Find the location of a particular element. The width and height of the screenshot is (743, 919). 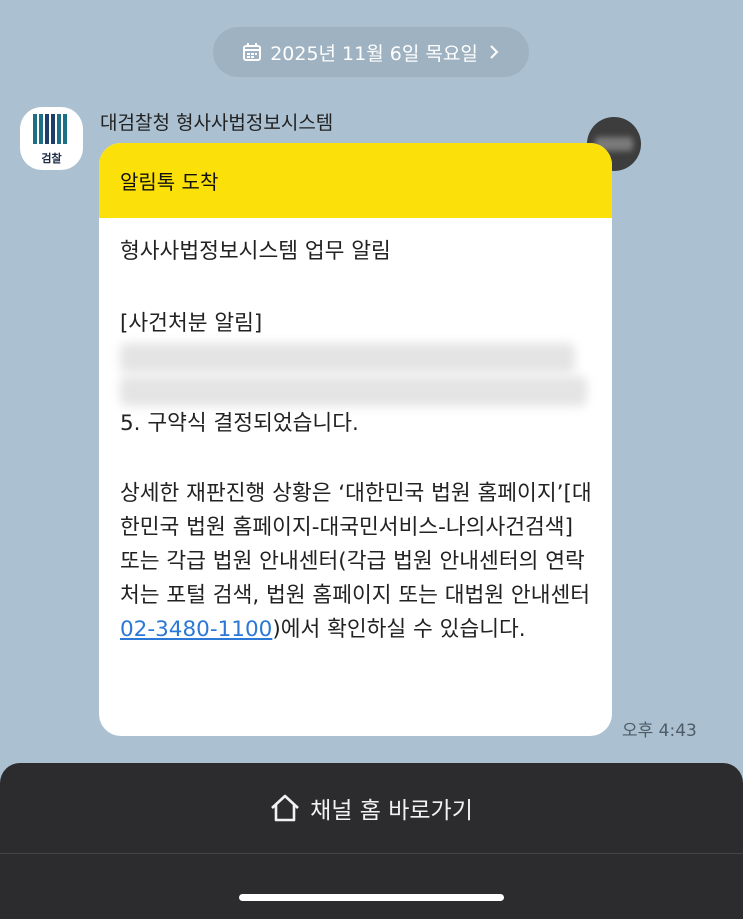

message-header: 알림톡 도착 is located at coordinates (355, 180).